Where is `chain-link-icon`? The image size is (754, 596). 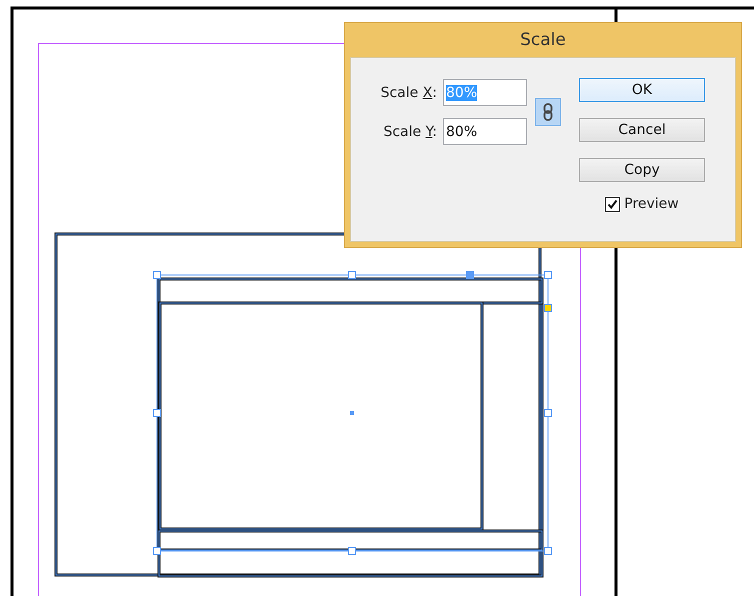 chain-link-icon is located at coordinates (548, 112).